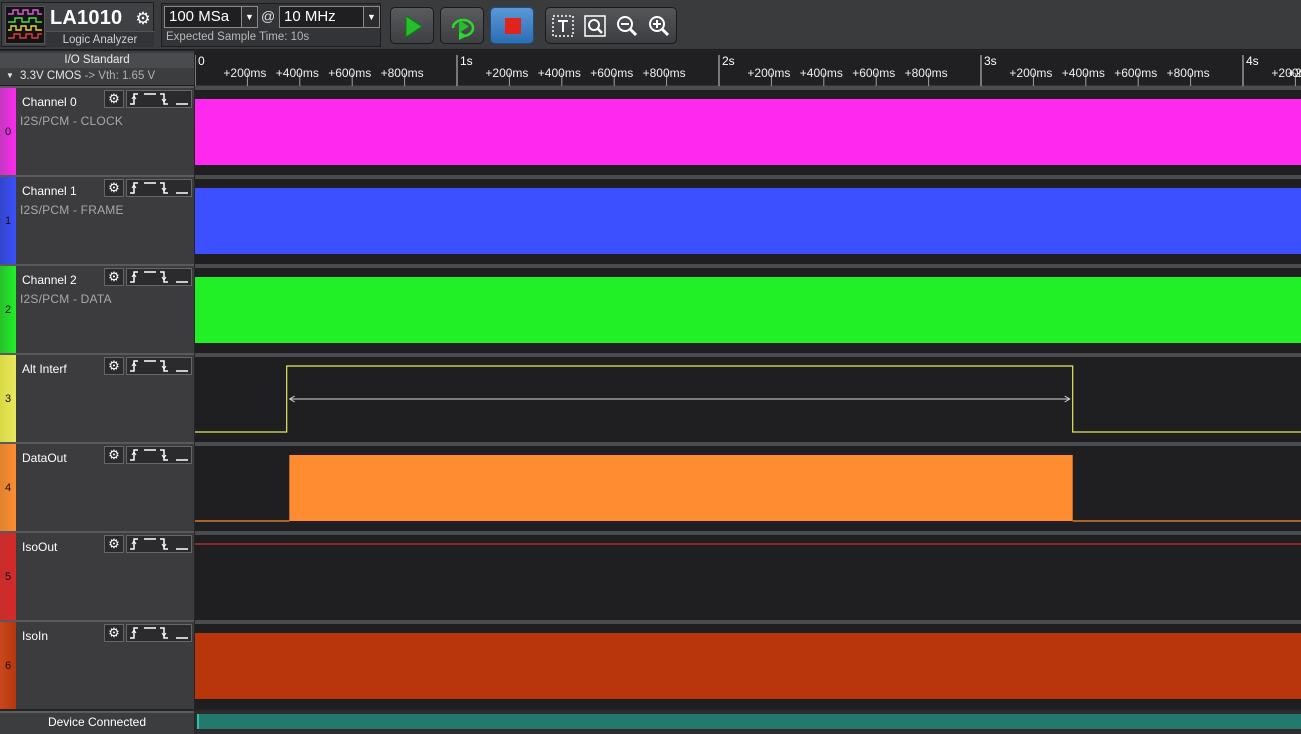  I want to click on io-standard-select: 3.3V CMOS -> Vth: 1.65 V, so click(87, 76).